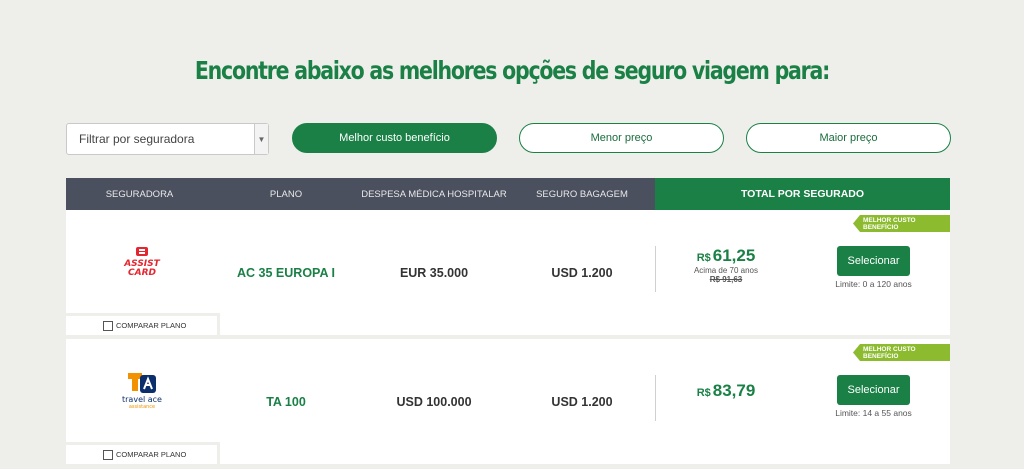 Image resolution: width=1024 pixels, height=469 pixels. Describe the element at coordinates (582, 194) in the screenshot. I see `header-baggage: SEGURO BAGAGEM` at that location.